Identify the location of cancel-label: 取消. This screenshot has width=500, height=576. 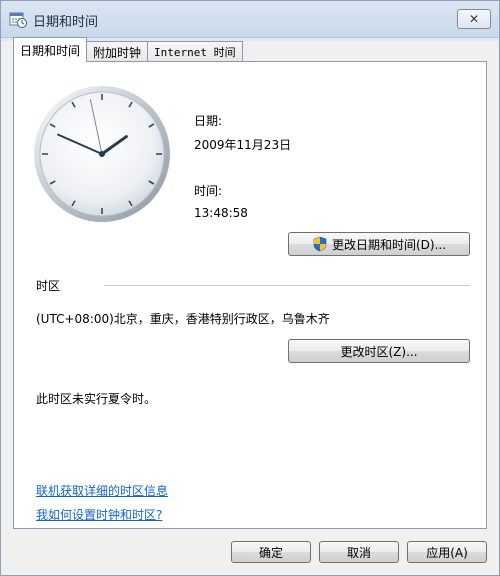
(358, 552).